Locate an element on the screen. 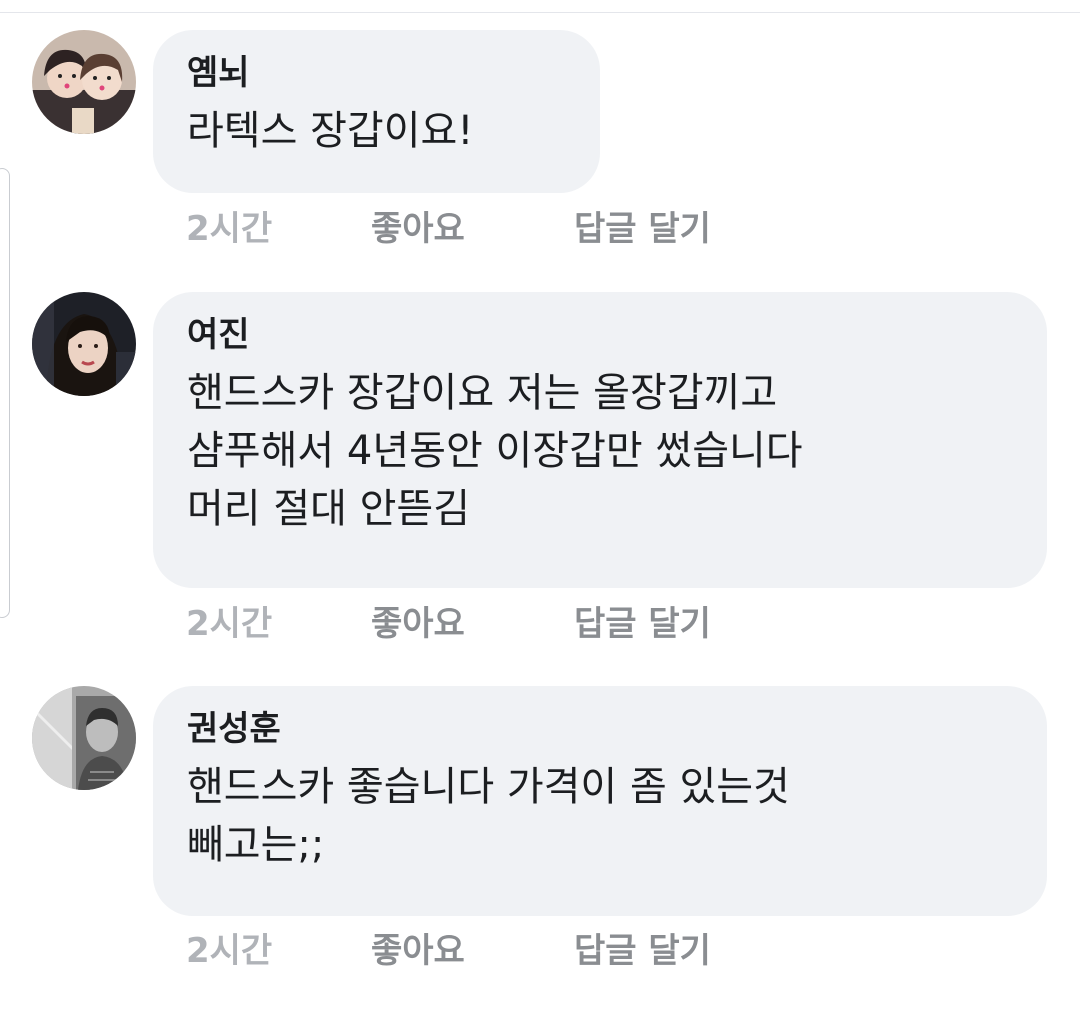 This screenshot has height=1012, width=1080. comment-text: 핸드스카 좋습니다 가격이 좀 있는것 빼고는;; is located at coordinates (600, 816).